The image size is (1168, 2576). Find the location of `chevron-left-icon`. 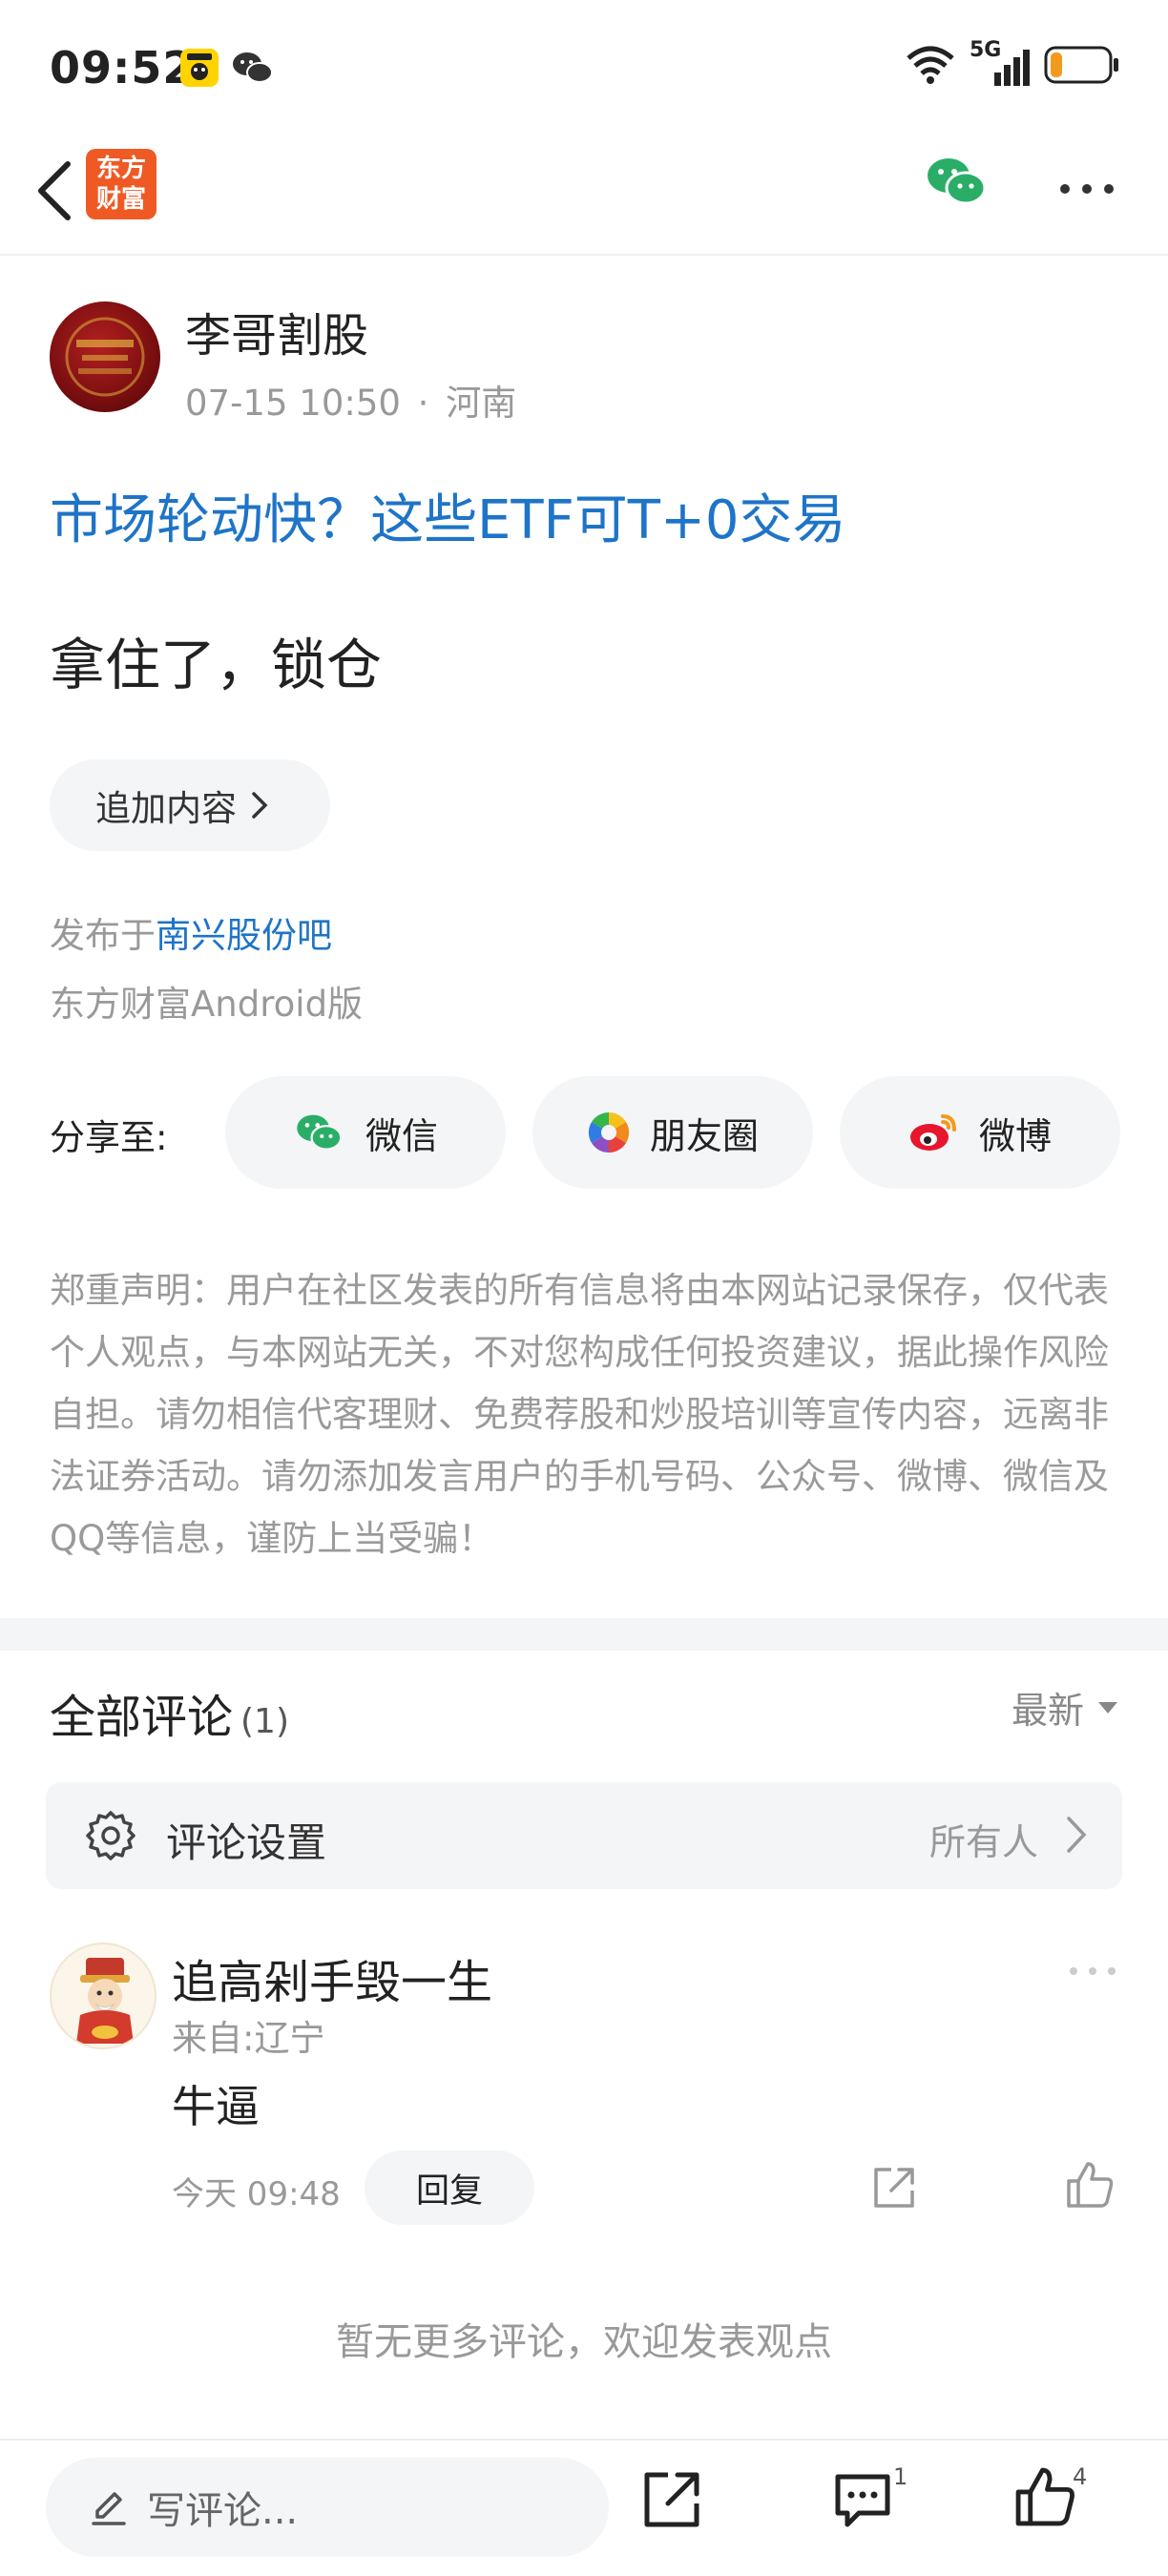

chevron-left-icon is located at coordinates (54, 190).